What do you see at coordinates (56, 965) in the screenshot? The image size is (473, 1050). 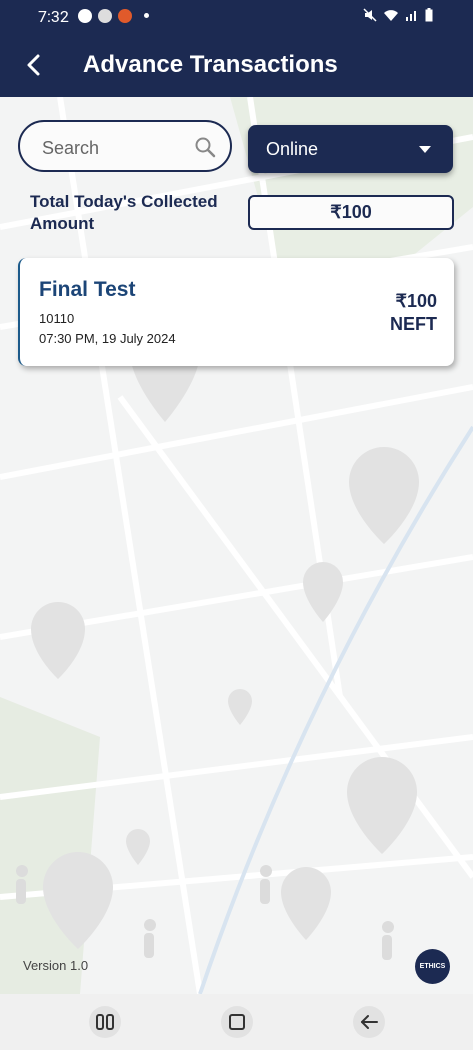 I see `app-version: Version 1.0` at bounding box center [56, 965].